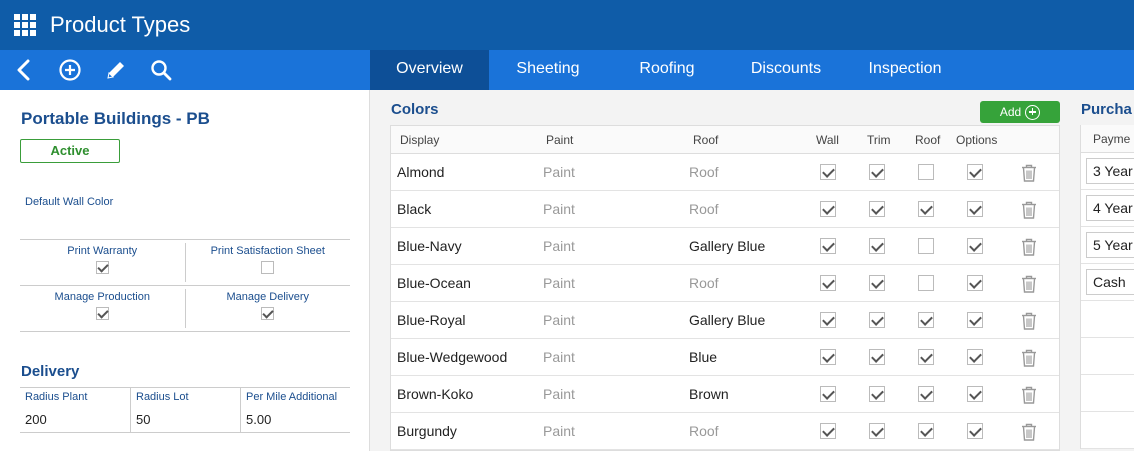  I want to click on payment-row: 5 Year, so click(1107, 245).